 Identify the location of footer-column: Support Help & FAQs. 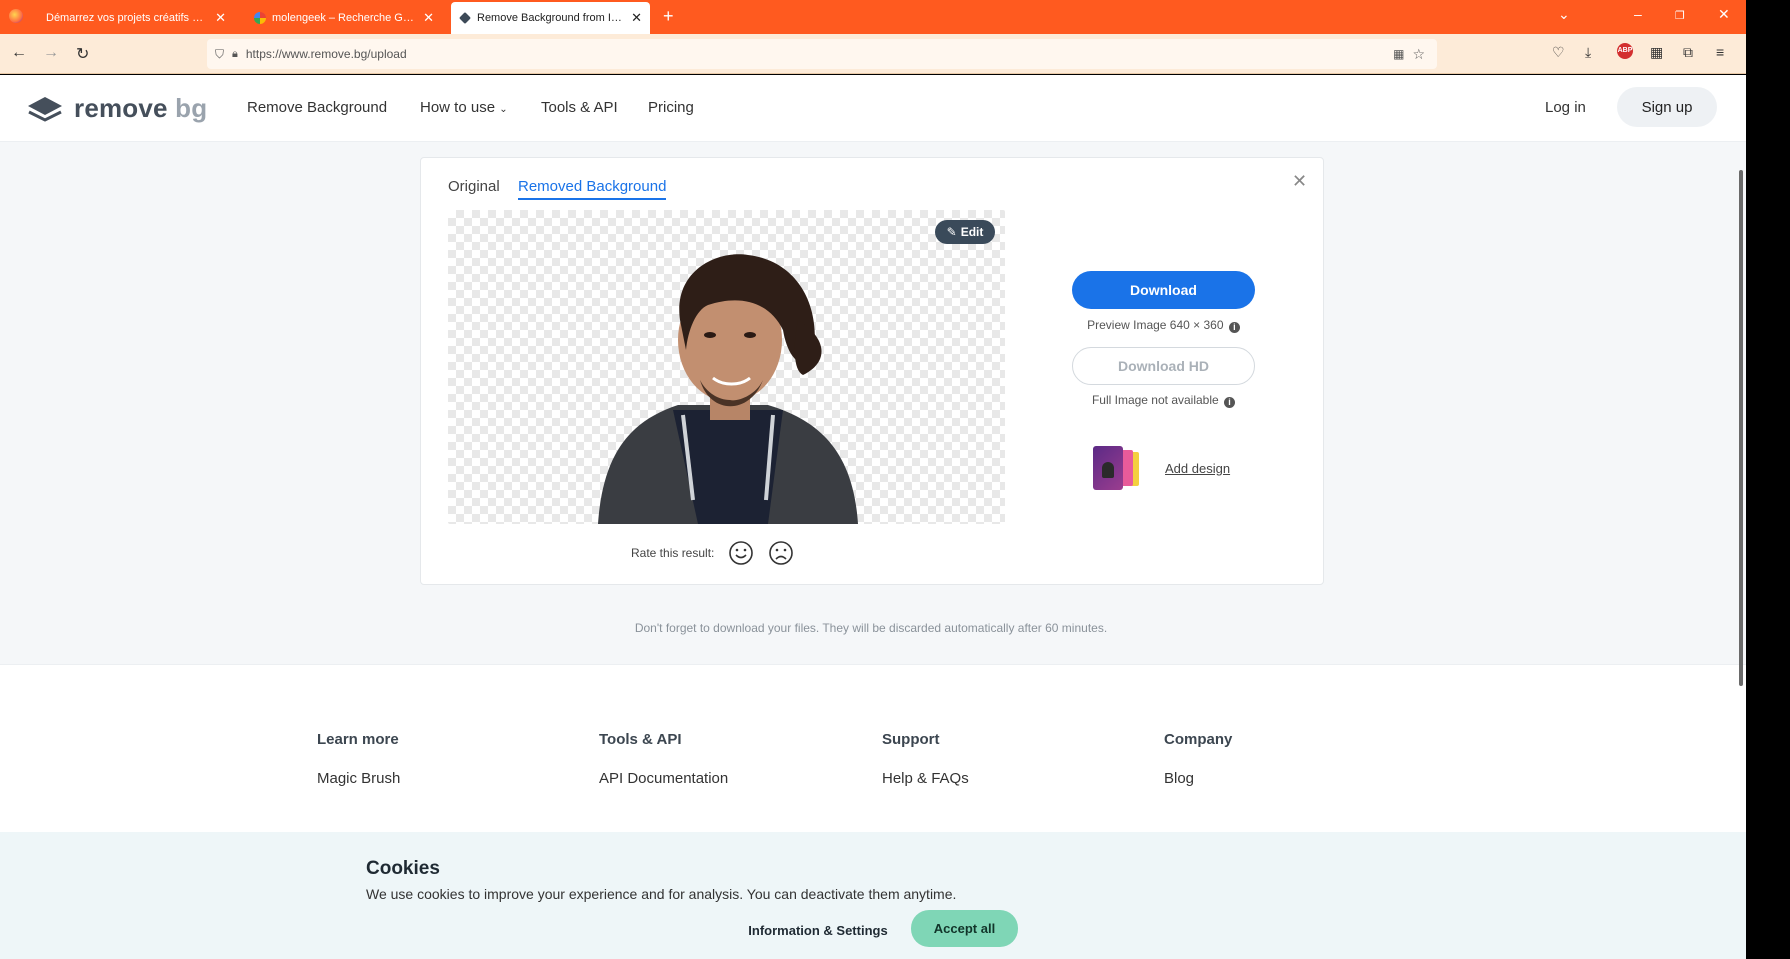
(925, 759).